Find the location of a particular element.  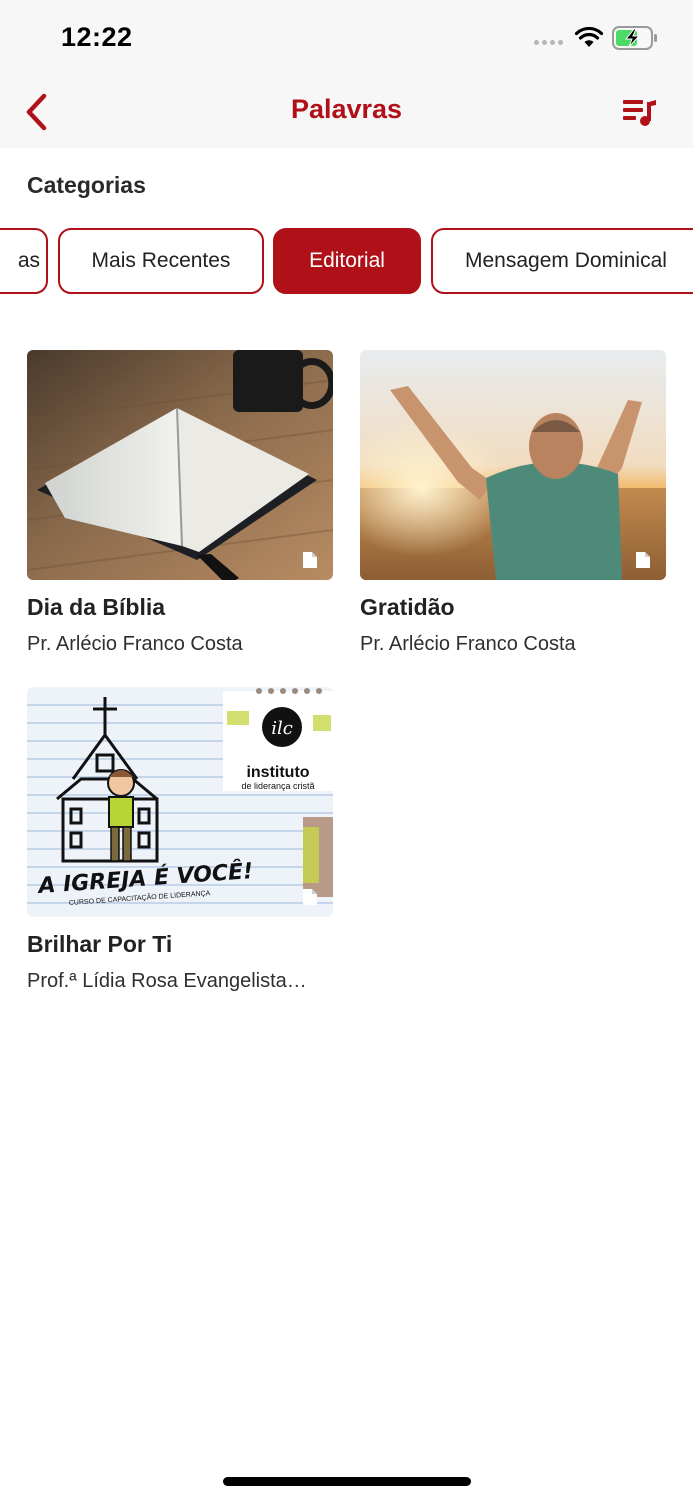

category-chip-mensagem-dominical: Mensagem Dominical is located at coordinates (562, 261).